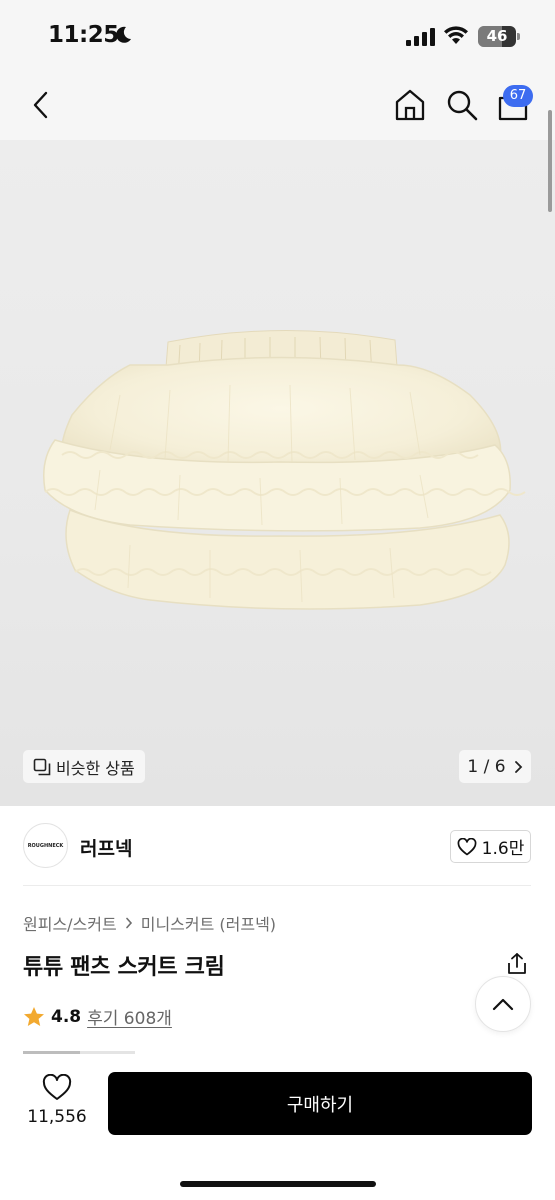  Describe the element at coordinates (277, 846) in the screenshot. I see `brand-row: ROUGHNECK 러프넥 1.6만` at that location.